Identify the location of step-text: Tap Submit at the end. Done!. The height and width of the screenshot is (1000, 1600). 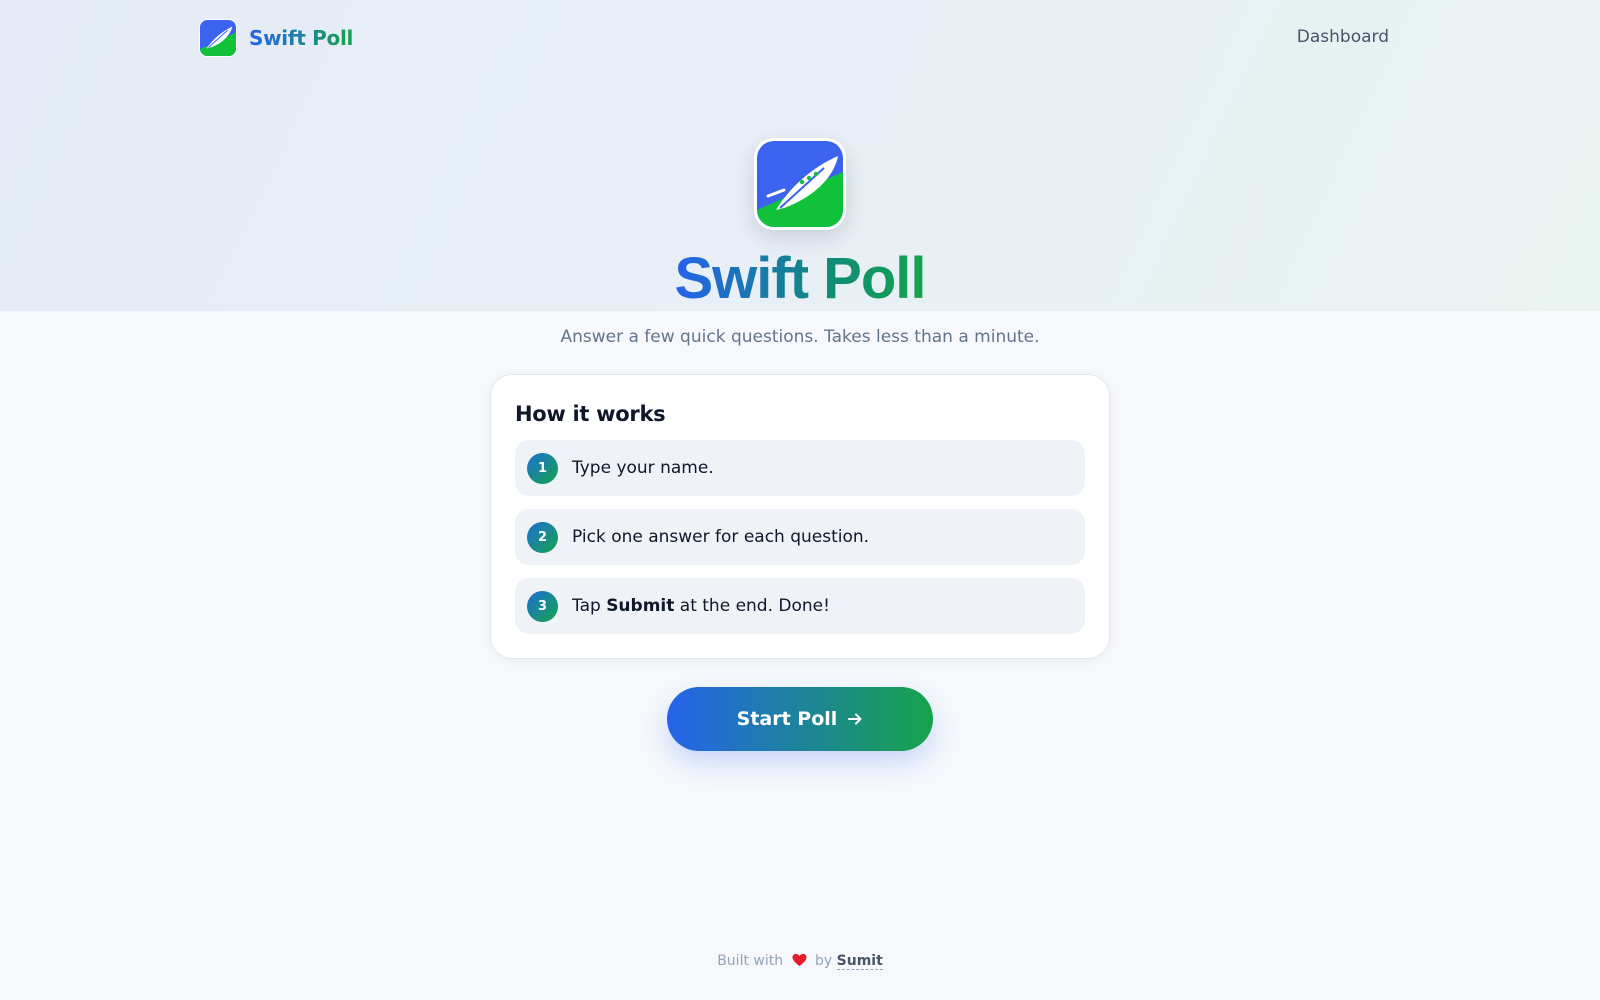
(701, 606).